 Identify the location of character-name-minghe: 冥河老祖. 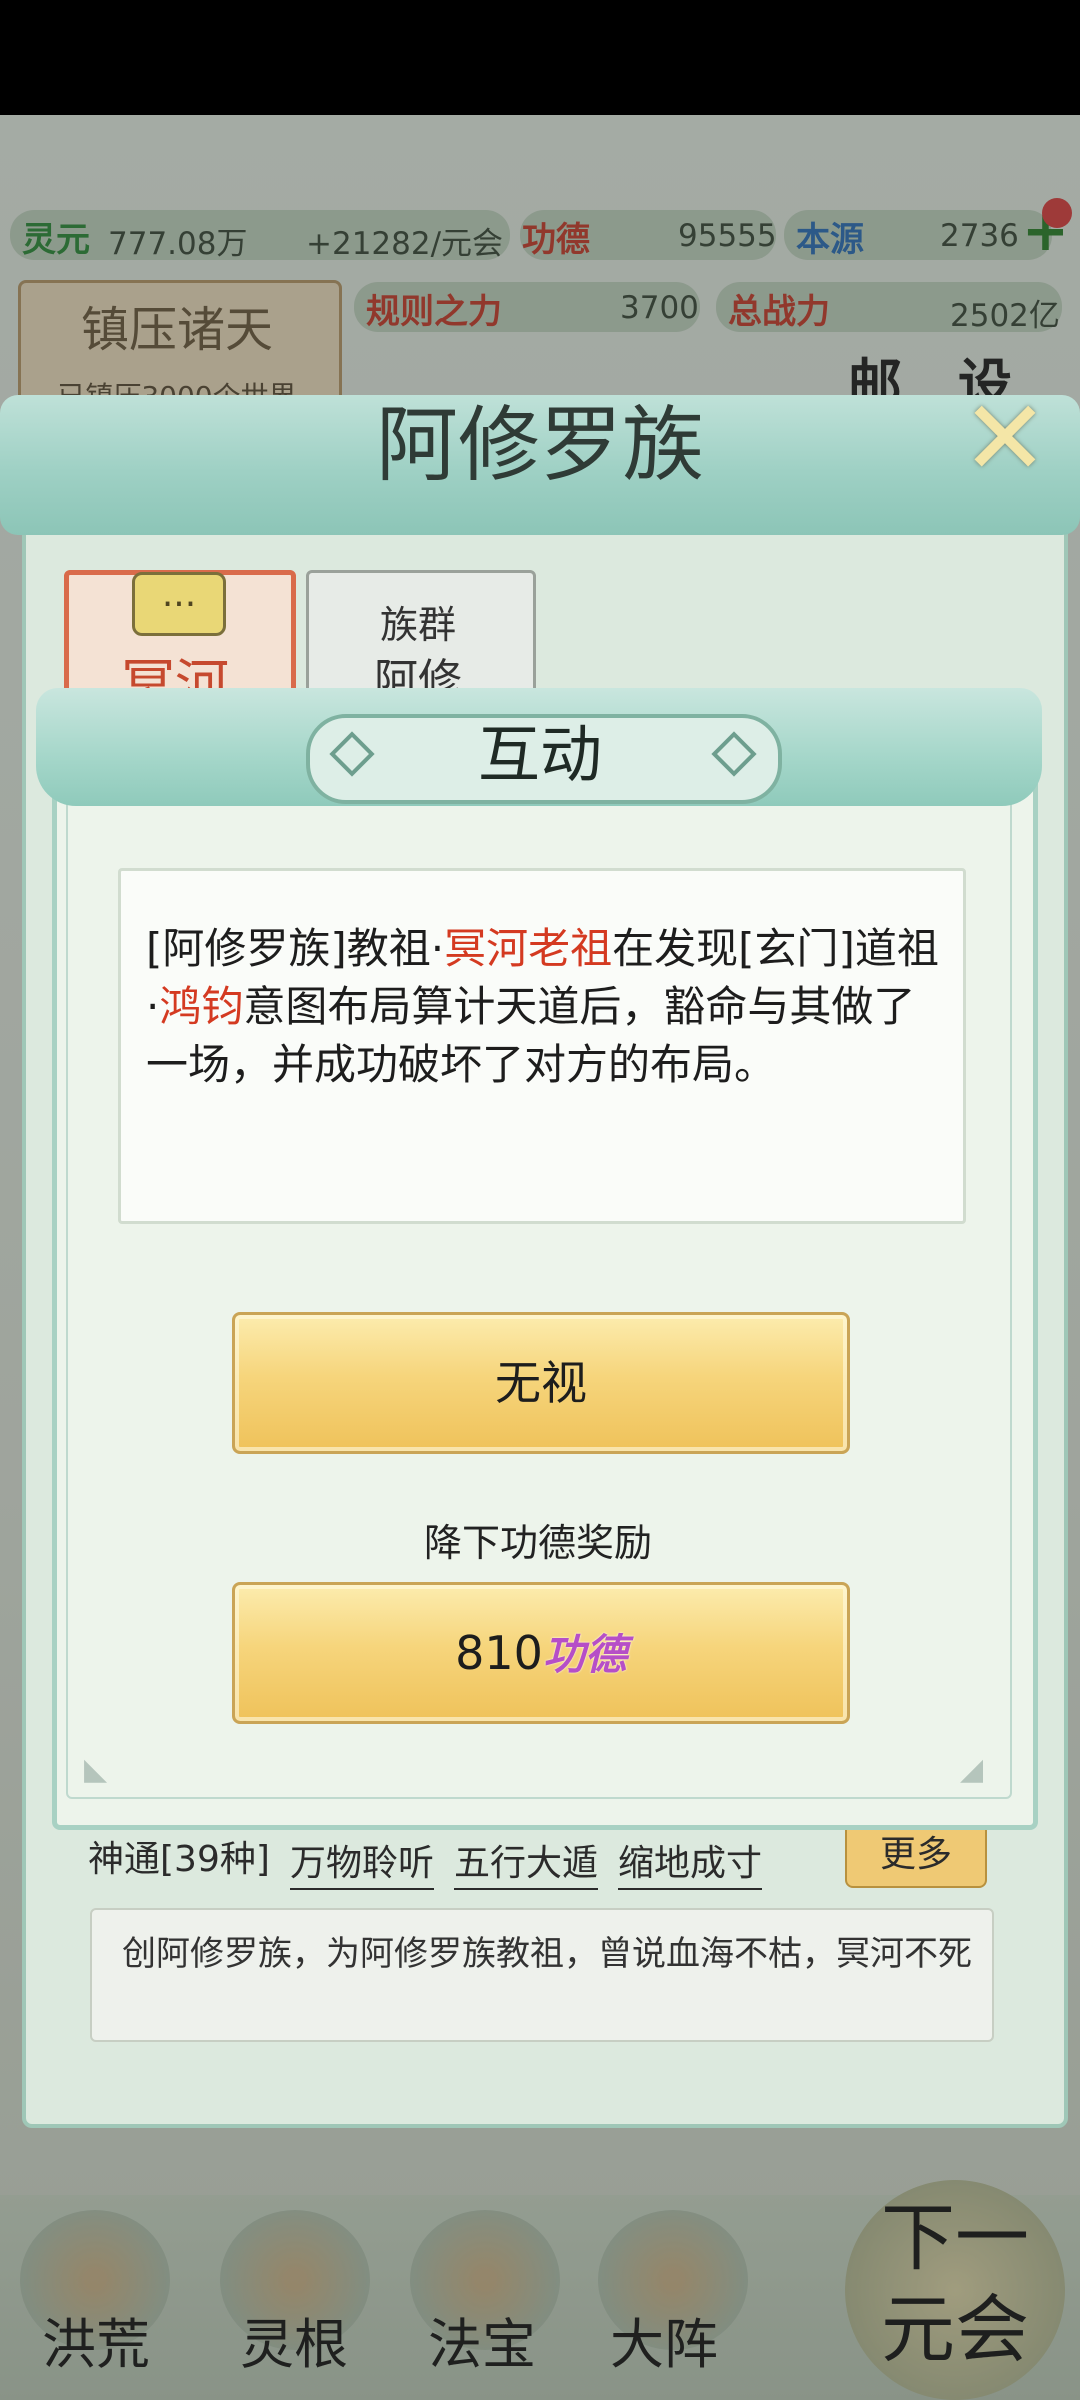
(528, 948).